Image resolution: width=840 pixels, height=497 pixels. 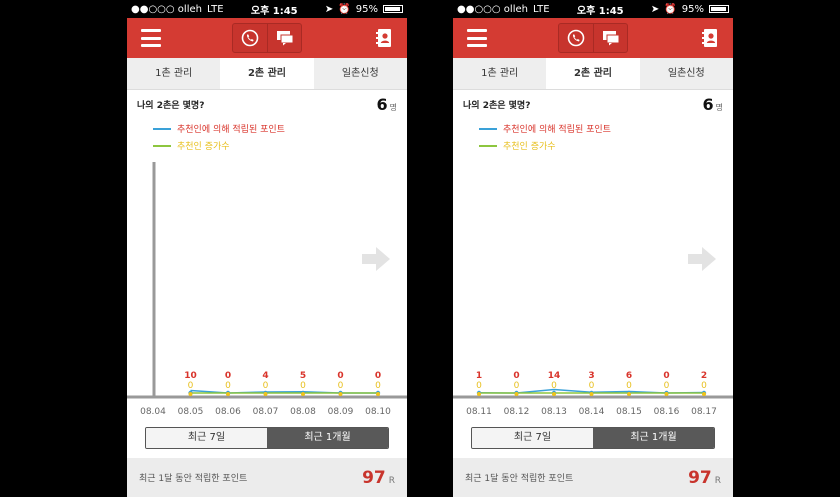 I want to click on x-tick-label: 08.14, so click(x=592, y=412).